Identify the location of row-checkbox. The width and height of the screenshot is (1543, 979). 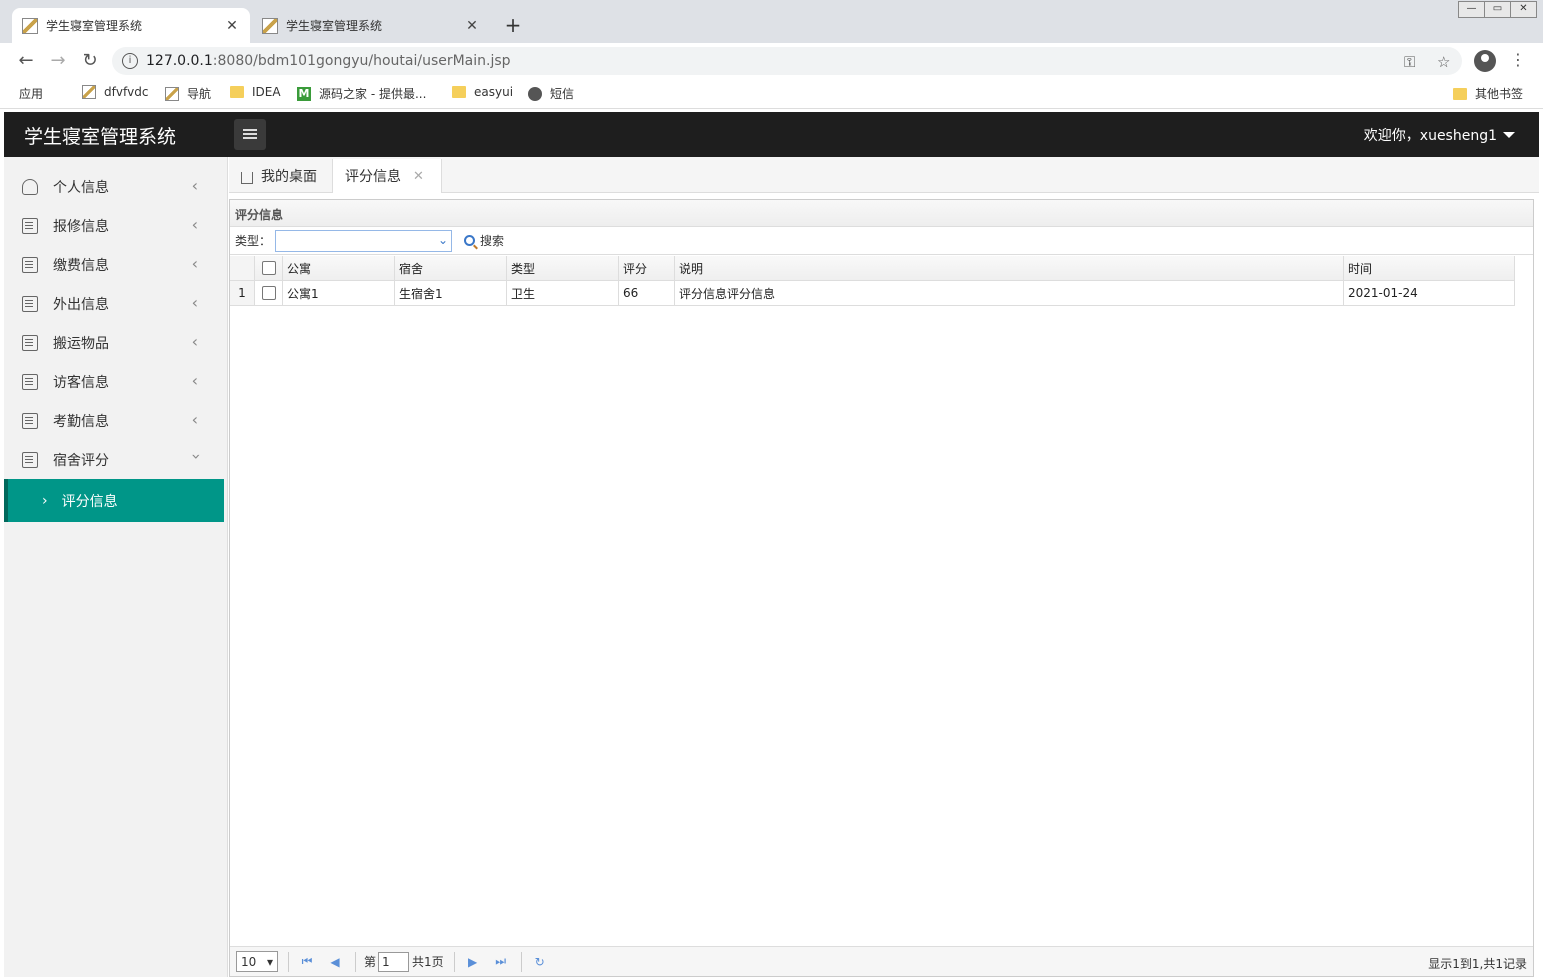
(269, 293).